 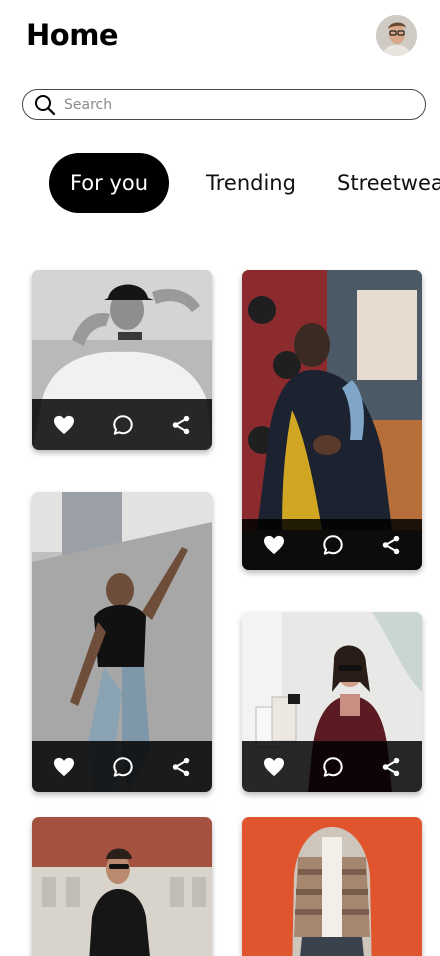 I want to click on search-input, so click(x=224, y=104).